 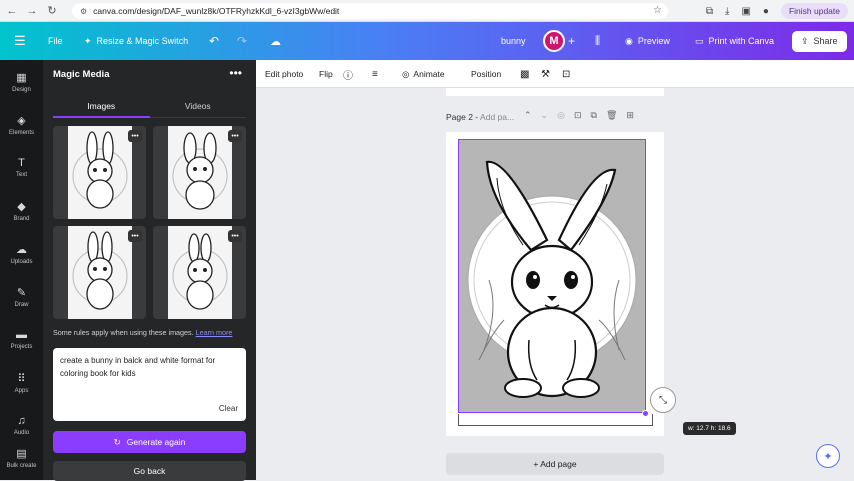 What do you see at coordinates (524, 74) in the screenshot?
I see `transparency-icon: ▩` at bounding box center [524, 74].